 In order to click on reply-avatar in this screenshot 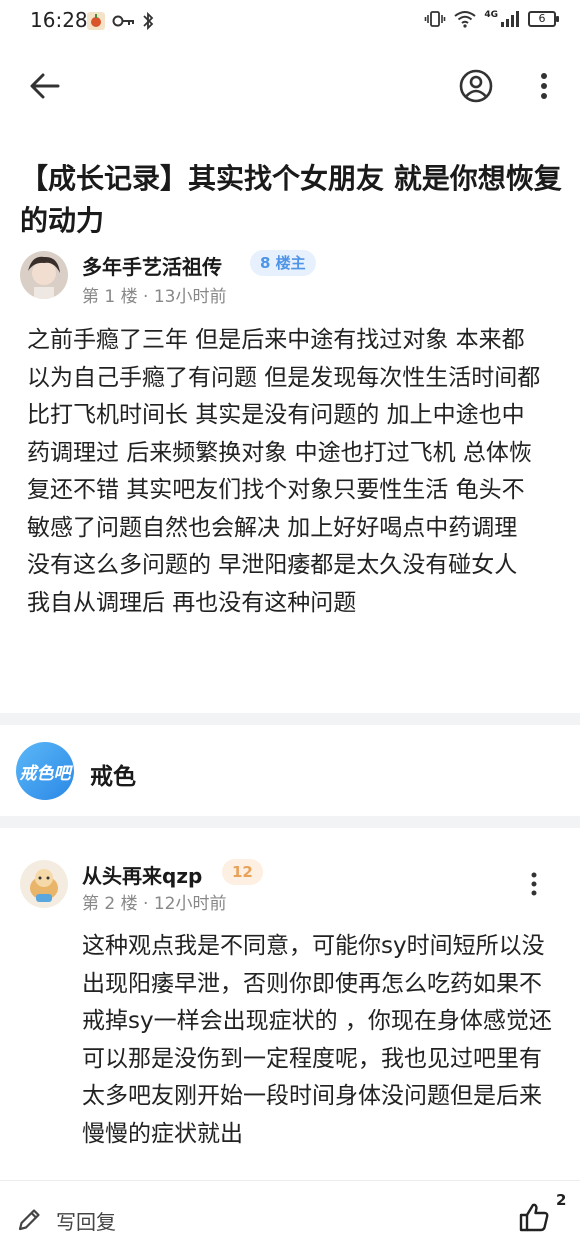, I will do `click(44, 884)`.